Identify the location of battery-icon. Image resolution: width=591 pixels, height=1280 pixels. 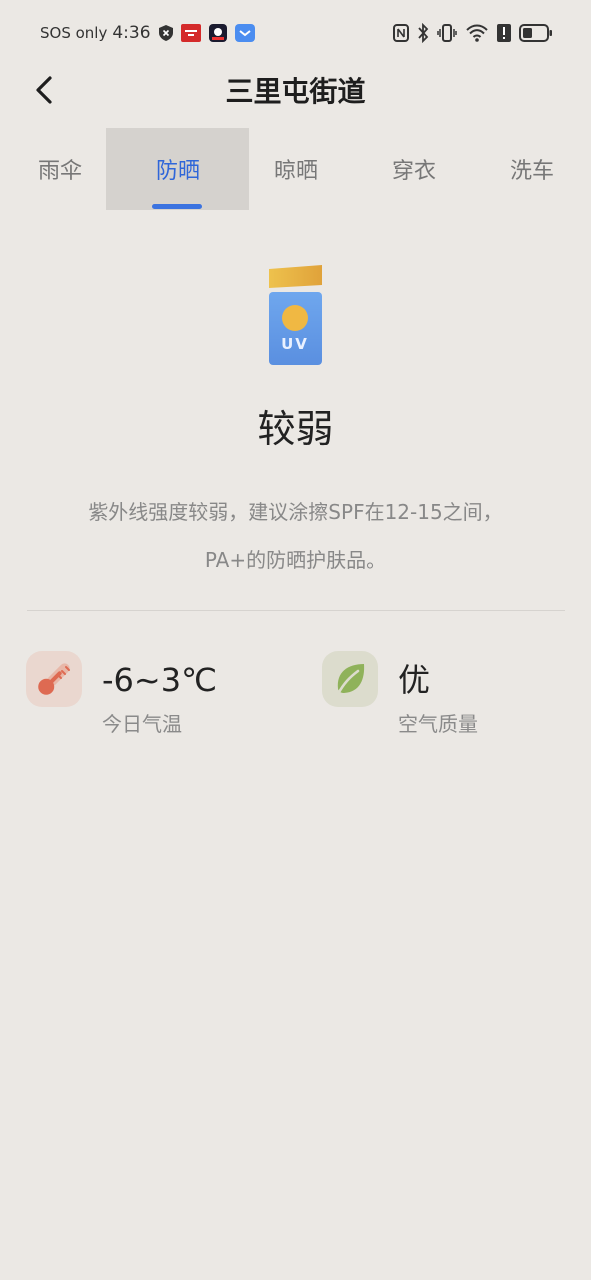
(536, 33).